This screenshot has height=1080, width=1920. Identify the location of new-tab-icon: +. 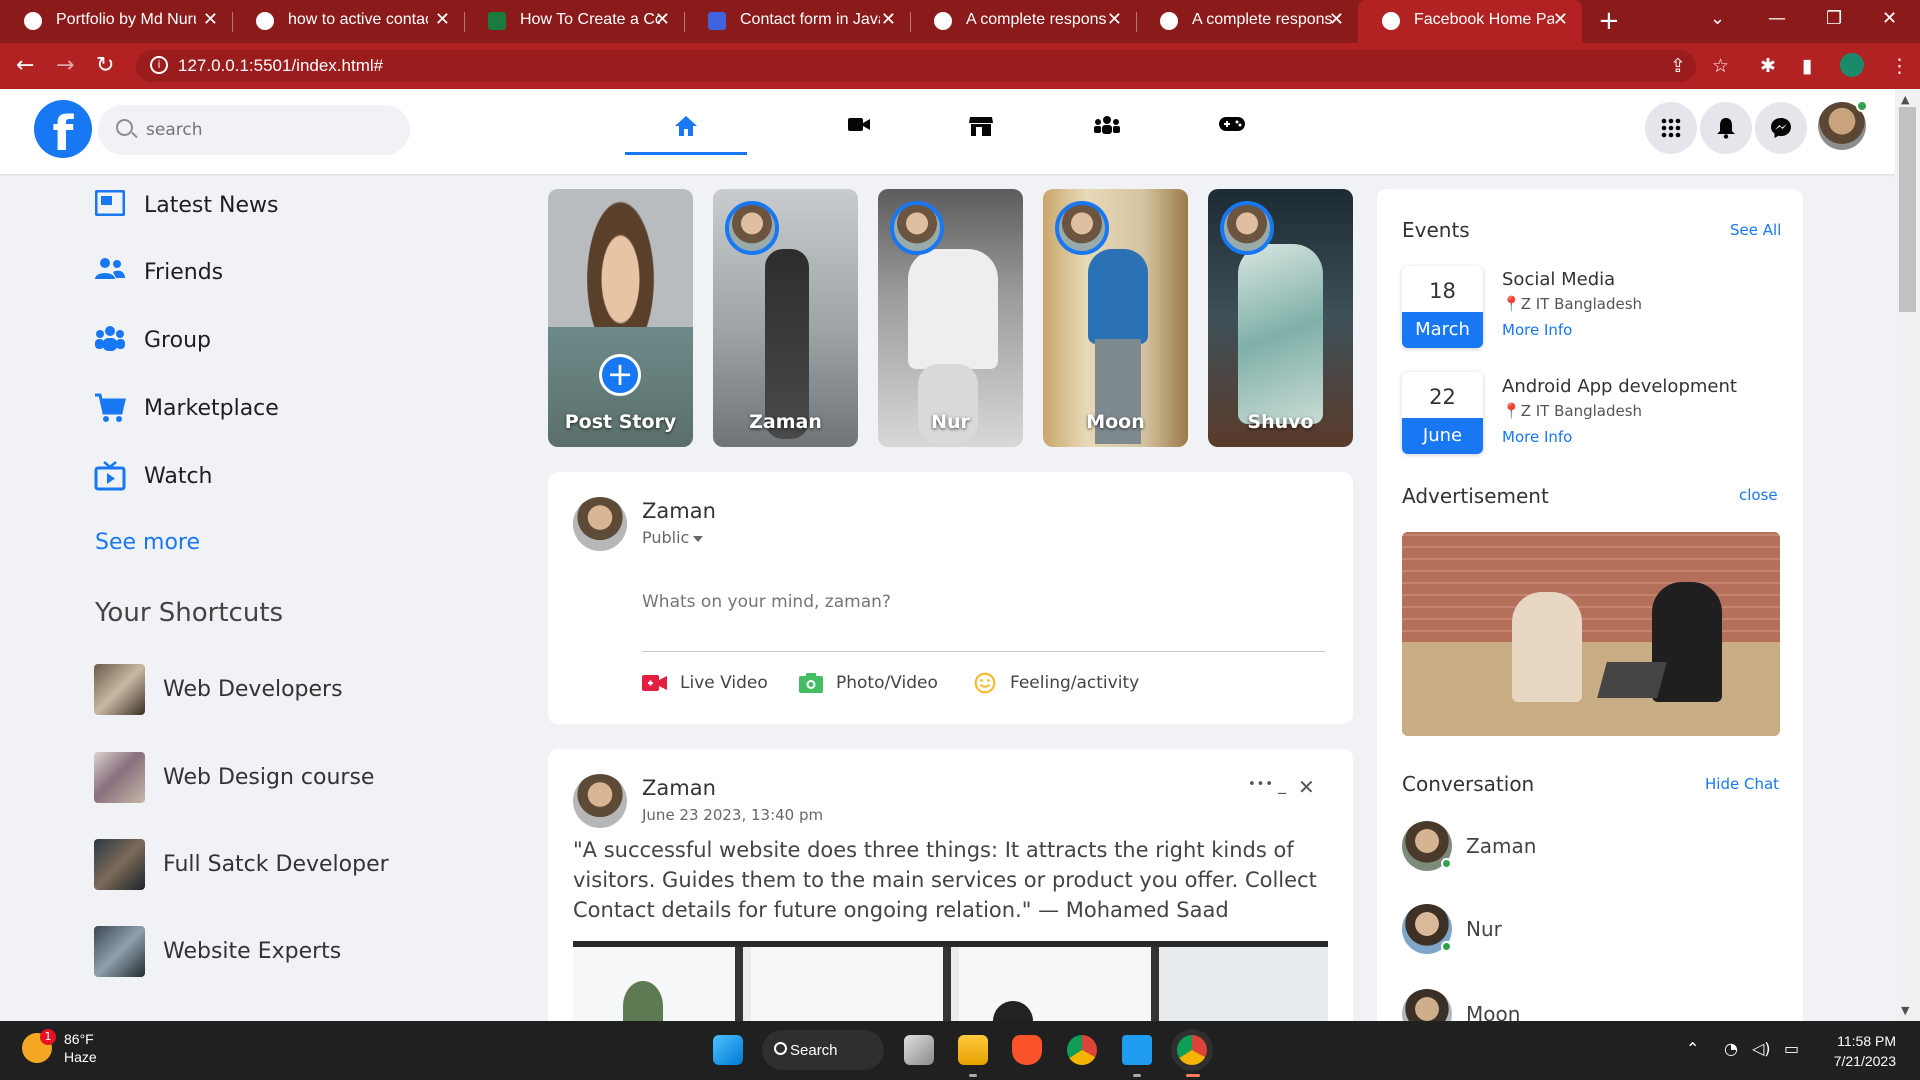
(1609, 21).